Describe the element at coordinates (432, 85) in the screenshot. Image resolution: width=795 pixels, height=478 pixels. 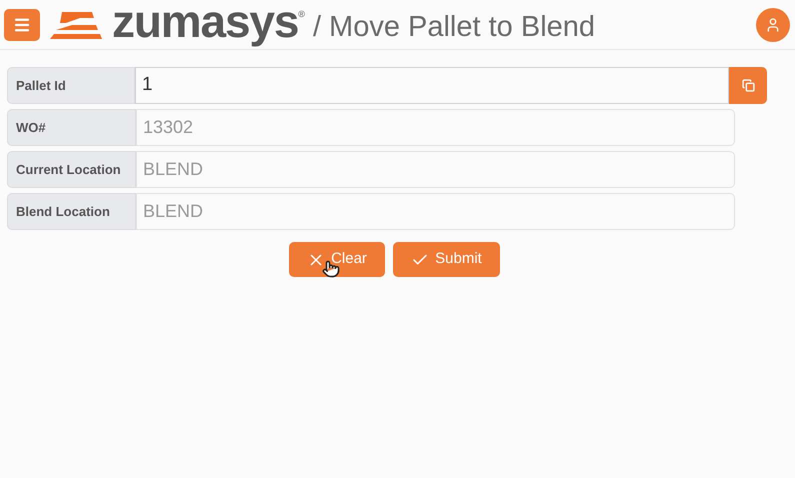
I see `input-field: 1` at that location.